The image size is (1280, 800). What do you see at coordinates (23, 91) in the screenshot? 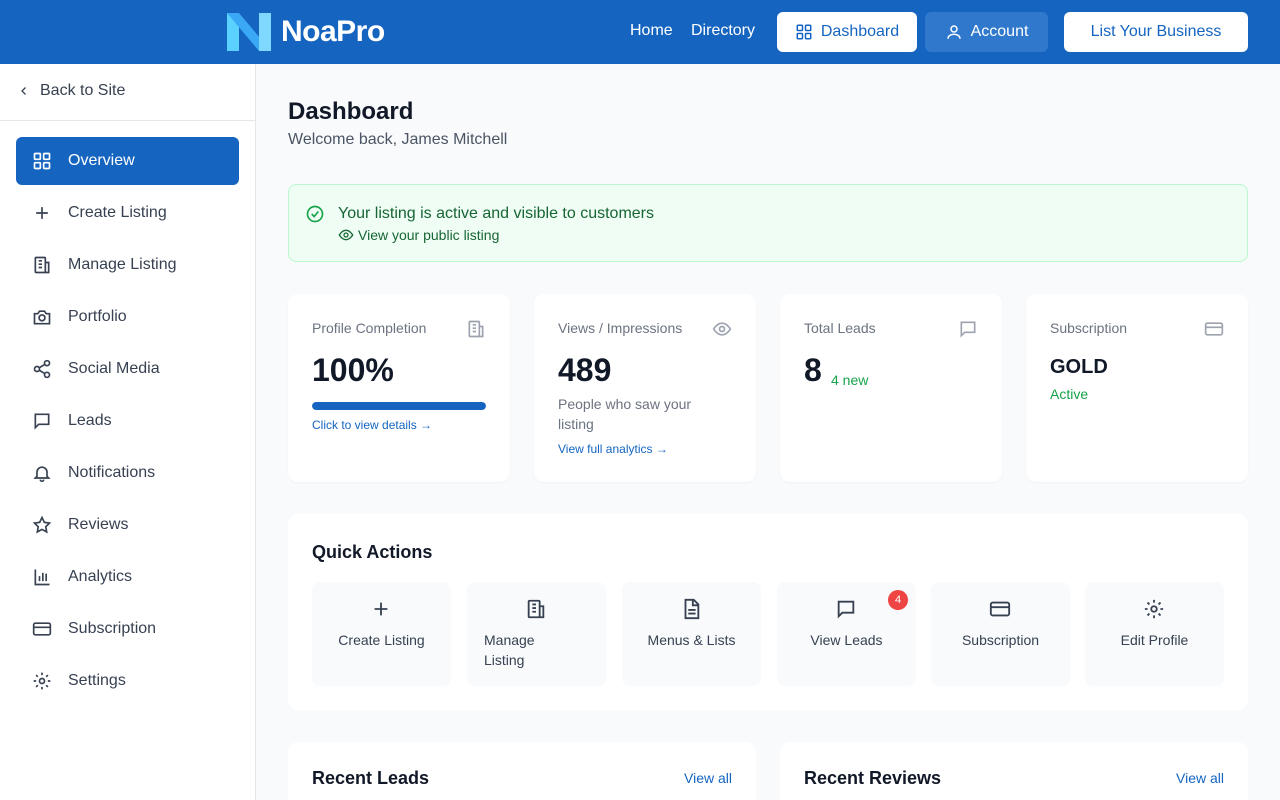
I see `chevron-left-icon` at bounding box center [23, 91].